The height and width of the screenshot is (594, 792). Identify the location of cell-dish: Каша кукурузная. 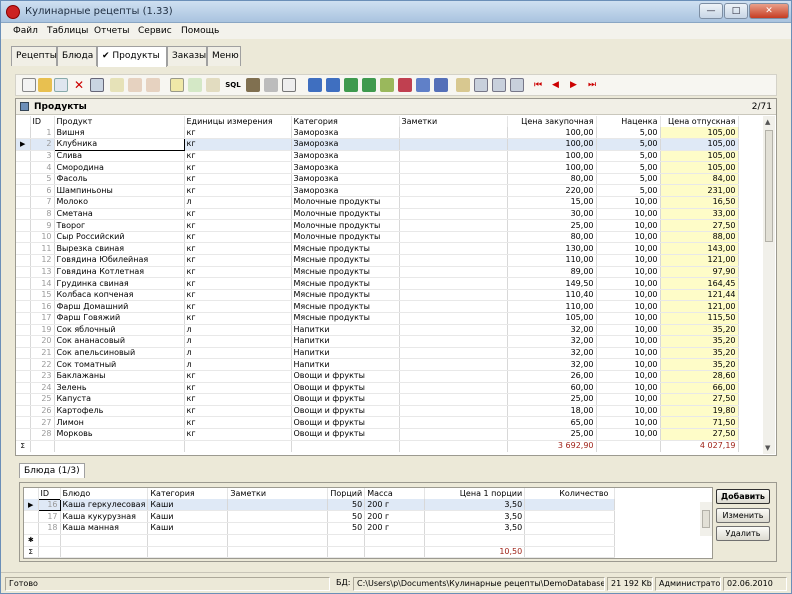
(104, 517).